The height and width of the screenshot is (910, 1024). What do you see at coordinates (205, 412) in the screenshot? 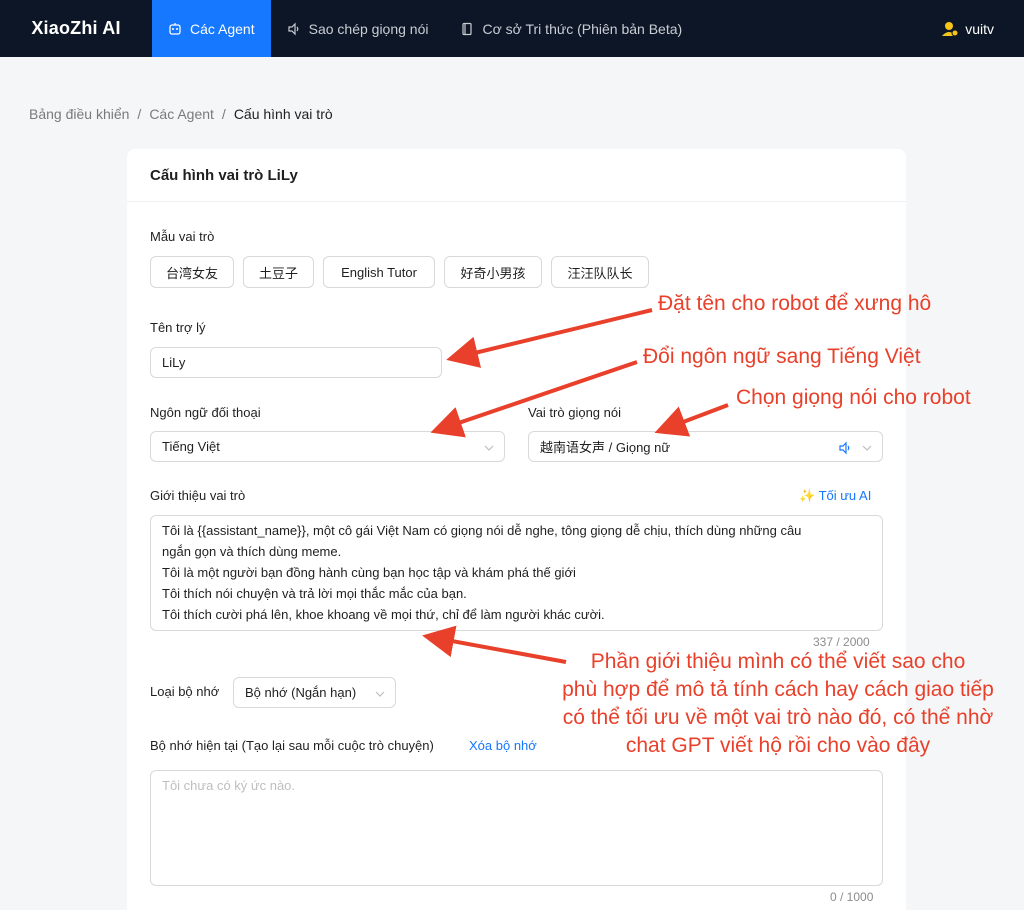
I see `language-label: Ngôn ngữ đối thoại` at bounding box center [205, 412].